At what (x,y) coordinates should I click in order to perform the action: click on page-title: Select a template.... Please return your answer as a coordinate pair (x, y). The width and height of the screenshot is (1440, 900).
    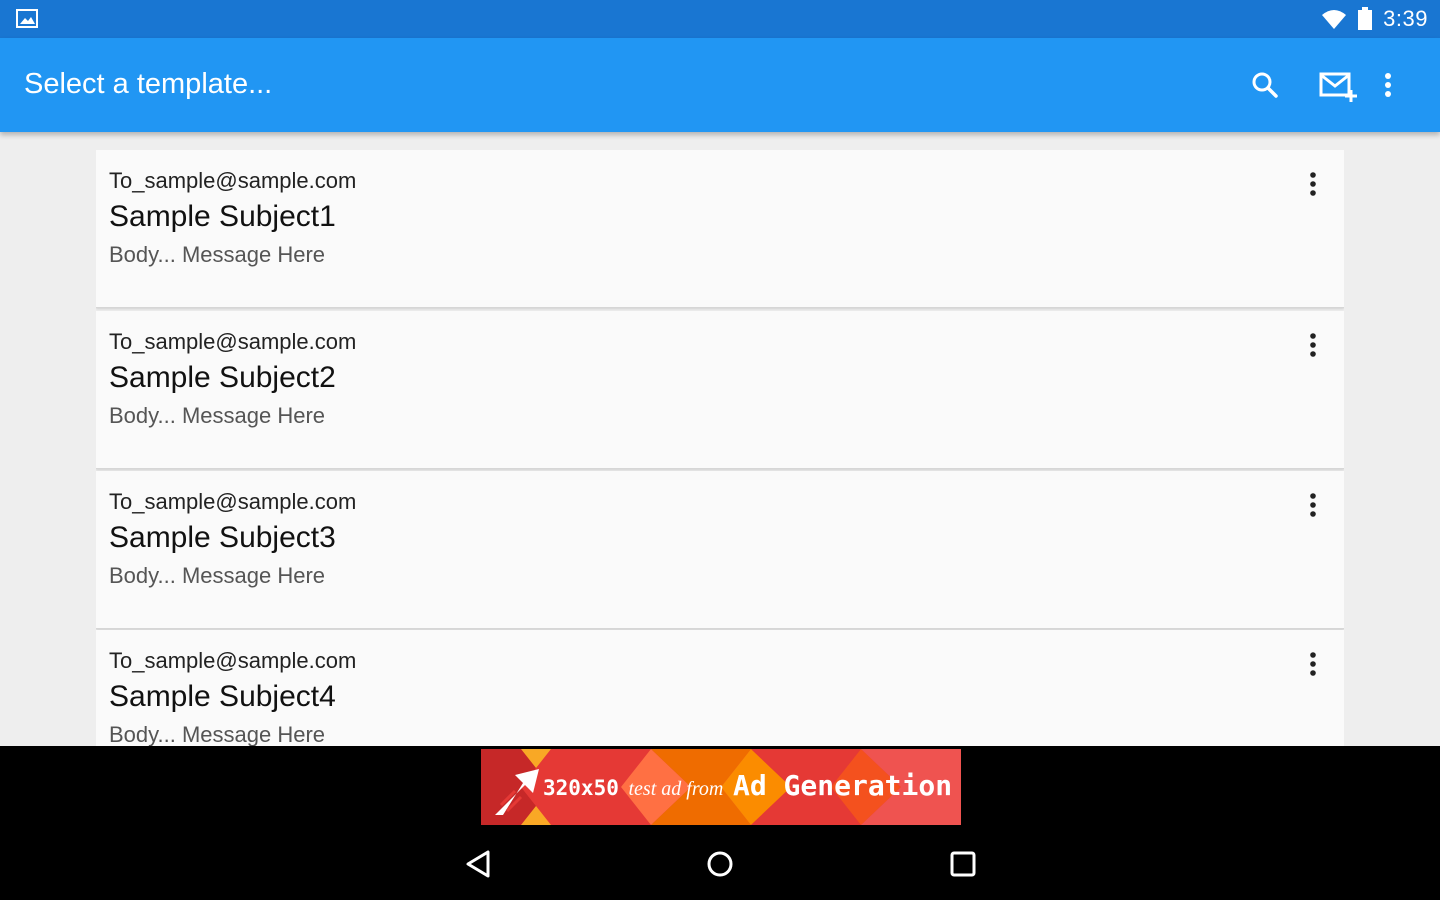
    Looking at the image, I should click on (148, 84).